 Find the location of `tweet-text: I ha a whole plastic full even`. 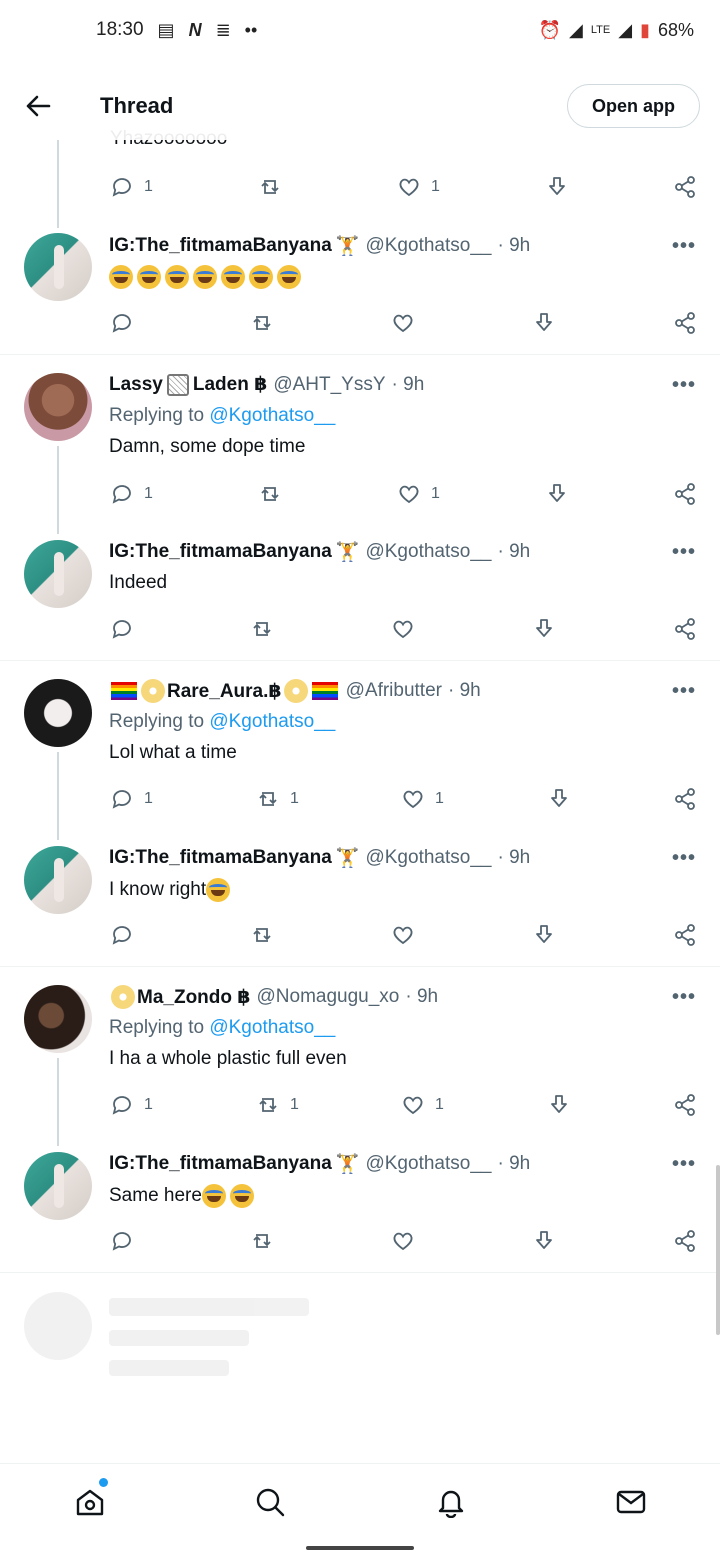

tweet-text: I ha a whole plastic full even is located at coordinates (228, 1058).